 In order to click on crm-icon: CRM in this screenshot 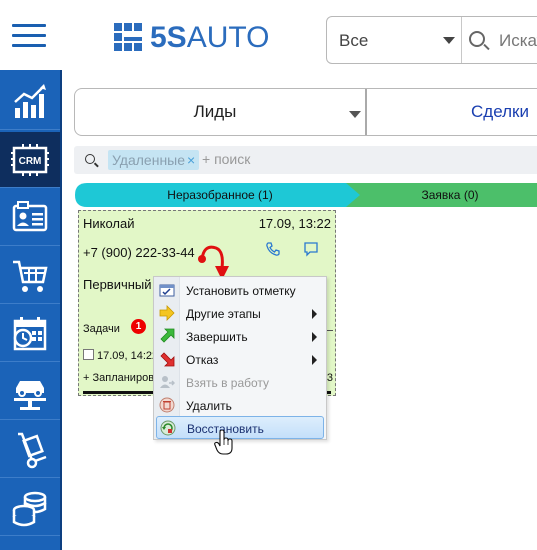, I will do `click(30, 159)`.